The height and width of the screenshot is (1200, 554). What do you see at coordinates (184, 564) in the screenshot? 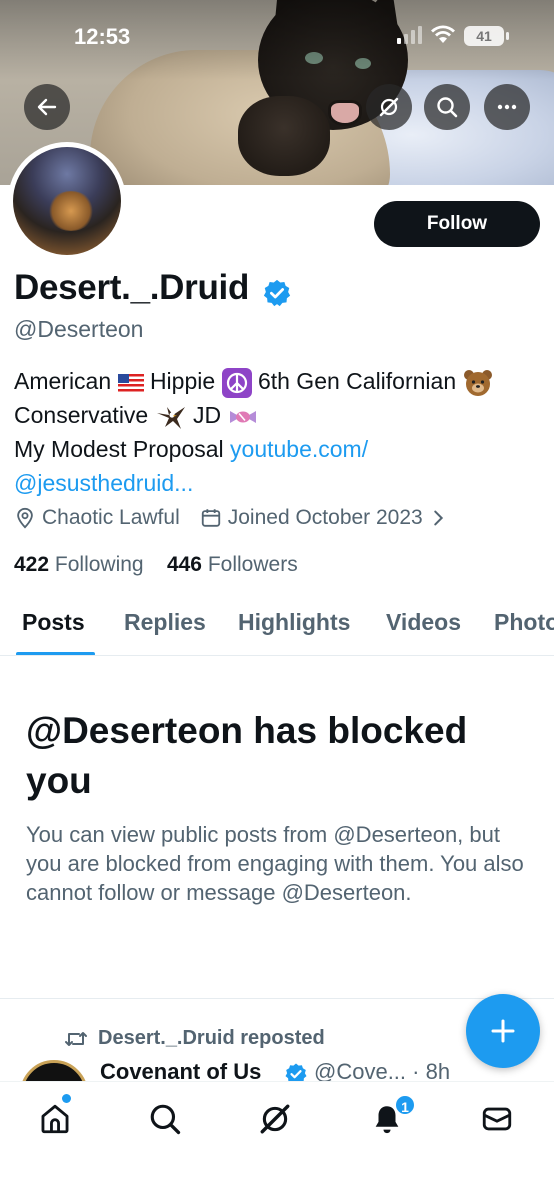
I see `followers-count: 446` at bounding box center [184, 564].